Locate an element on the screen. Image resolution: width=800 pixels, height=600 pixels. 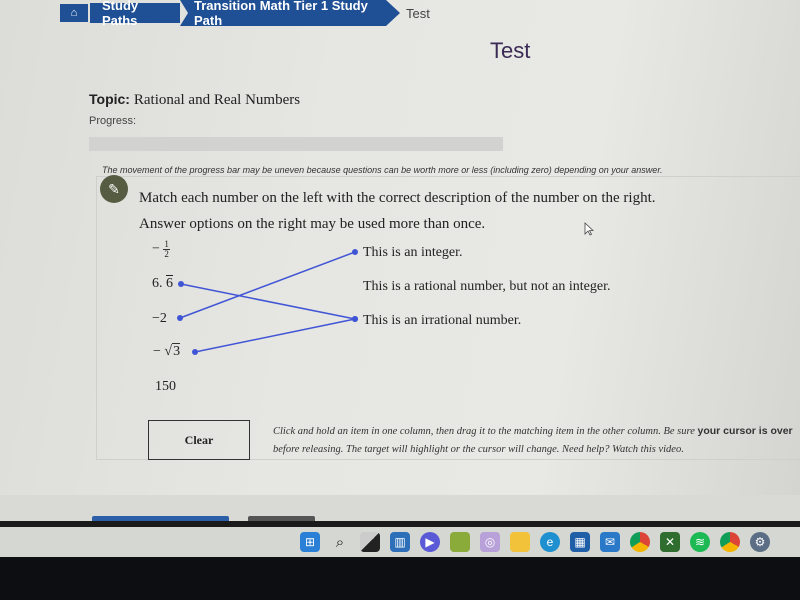
windows-start-icon: ⊞ is located at coordinates (310, 542).